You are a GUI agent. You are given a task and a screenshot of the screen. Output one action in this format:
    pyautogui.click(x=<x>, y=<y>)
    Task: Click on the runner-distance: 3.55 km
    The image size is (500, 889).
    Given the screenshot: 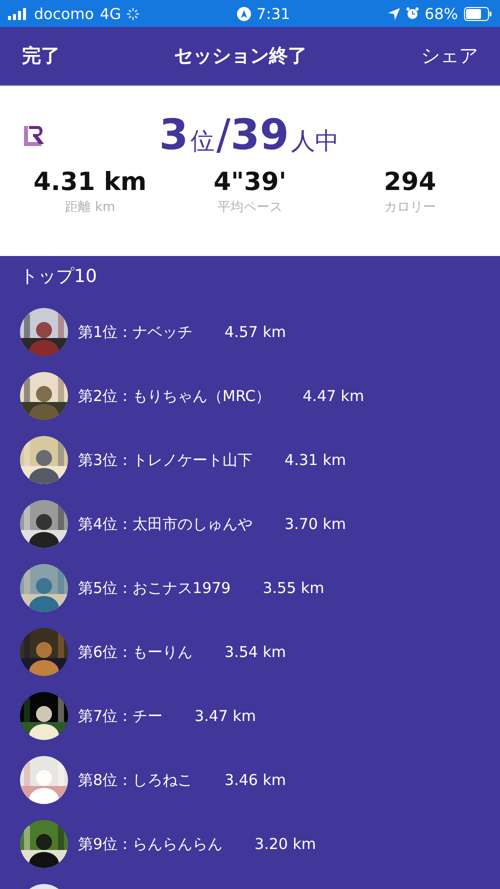 What is the action you would take?
    pyautogui.click(x=293, y=588)
    